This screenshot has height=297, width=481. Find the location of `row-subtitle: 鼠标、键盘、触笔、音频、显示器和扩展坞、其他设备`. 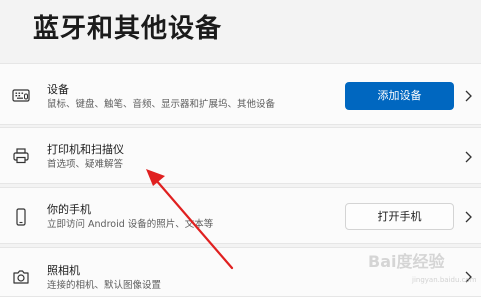

row-subtitle: 鼠标、键盘、触笔、音频、显示器和扩展坞、其他设备 is located at coordinates (161, 104).